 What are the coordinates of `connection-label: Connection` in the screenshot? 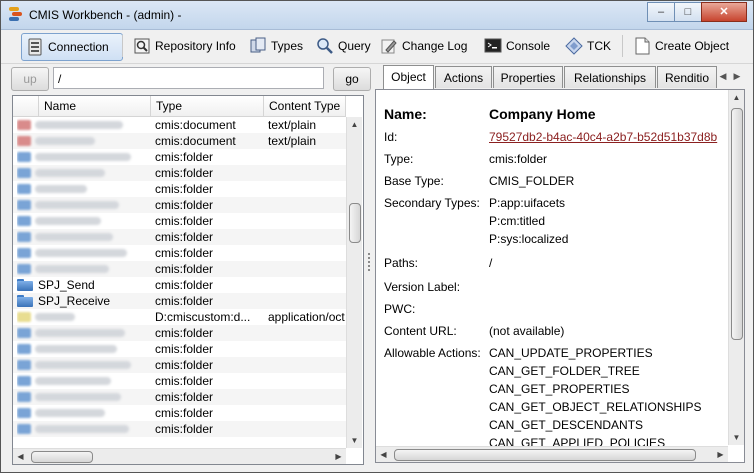 It's located at (78, 47).